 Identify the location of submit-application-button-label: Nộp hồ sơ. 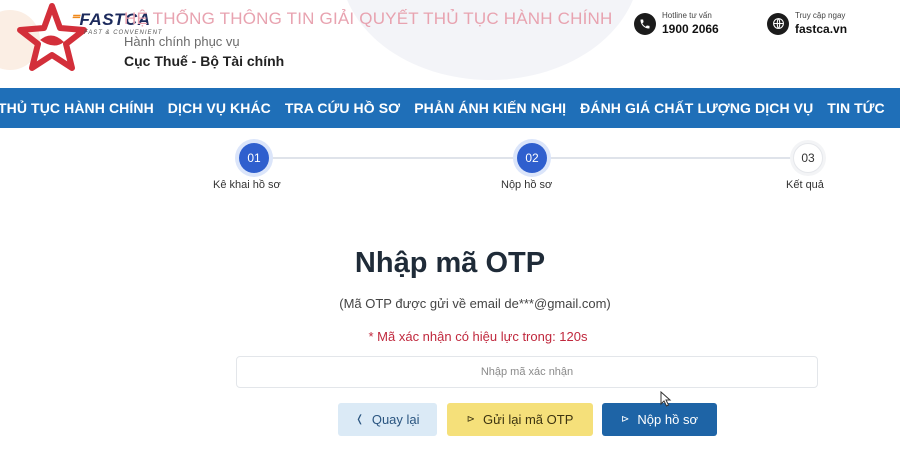
(667, 419).